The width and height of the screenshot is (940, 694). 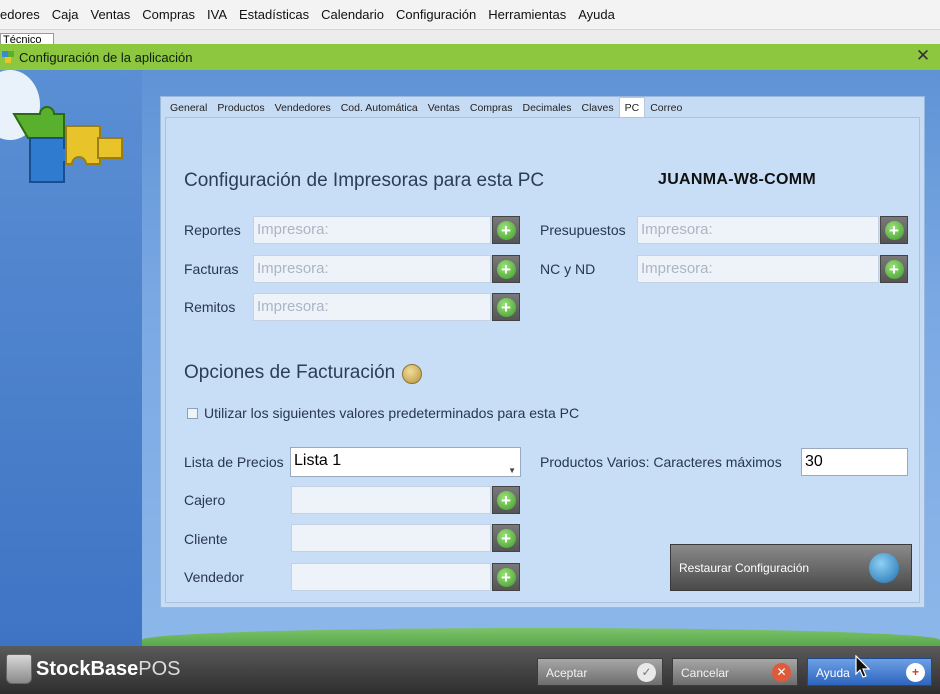 What do you see at coordinates (744, 568) in the screenshot?
I see `restore-config-label: Restaurar Configuración` at bounding box center [744, 568].